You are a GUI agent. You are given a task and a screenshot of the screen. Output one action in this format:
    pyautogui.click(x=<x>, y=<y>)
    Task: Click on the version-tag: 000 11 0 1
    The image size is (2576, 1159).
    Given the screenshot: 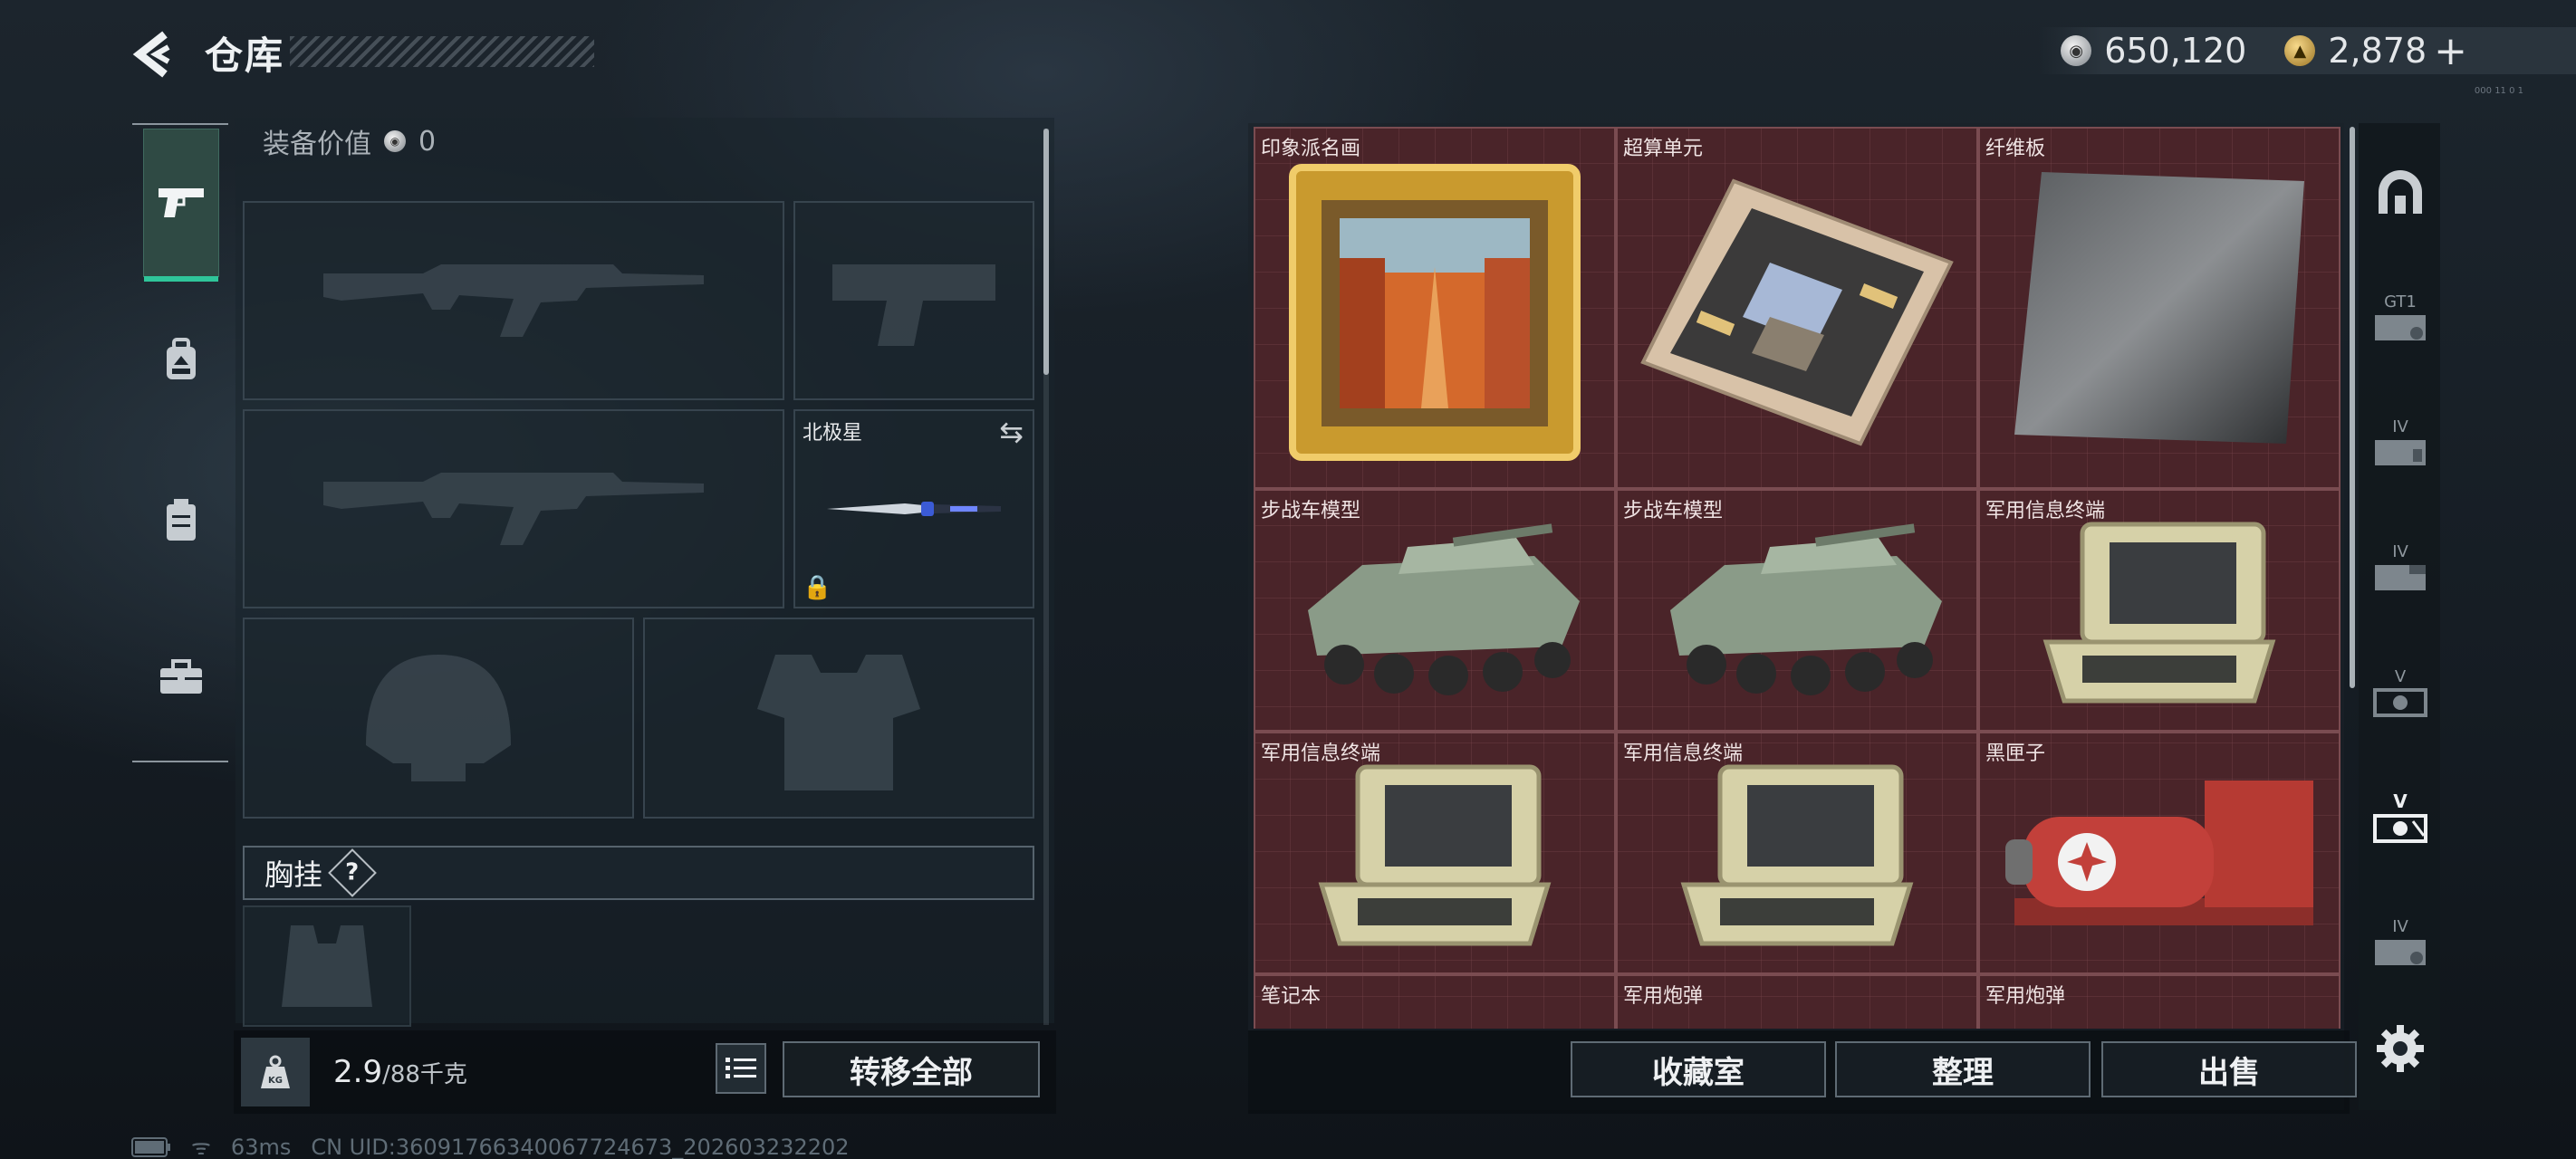 What is the action you would take?
    pyautogui.click(x=2498, y=91)
    